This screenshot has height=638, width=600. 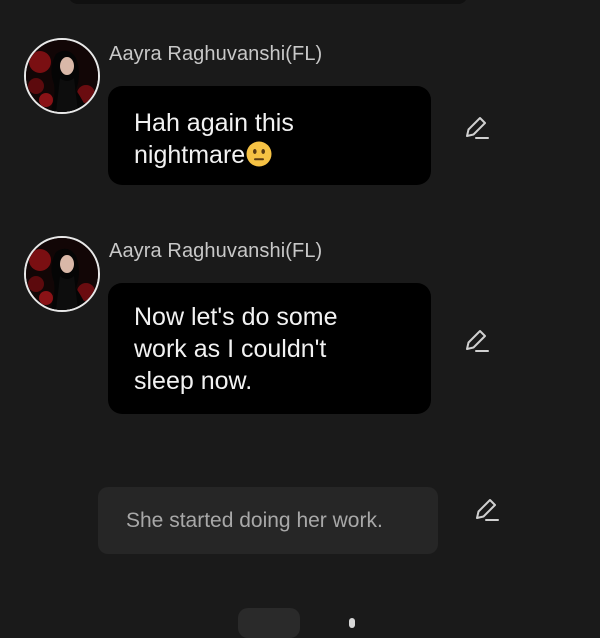 What do you see at coordinates (254, 520) in the screenshot?
I see `narration-text: She started doing her work.` at bounding box center [254, 520].